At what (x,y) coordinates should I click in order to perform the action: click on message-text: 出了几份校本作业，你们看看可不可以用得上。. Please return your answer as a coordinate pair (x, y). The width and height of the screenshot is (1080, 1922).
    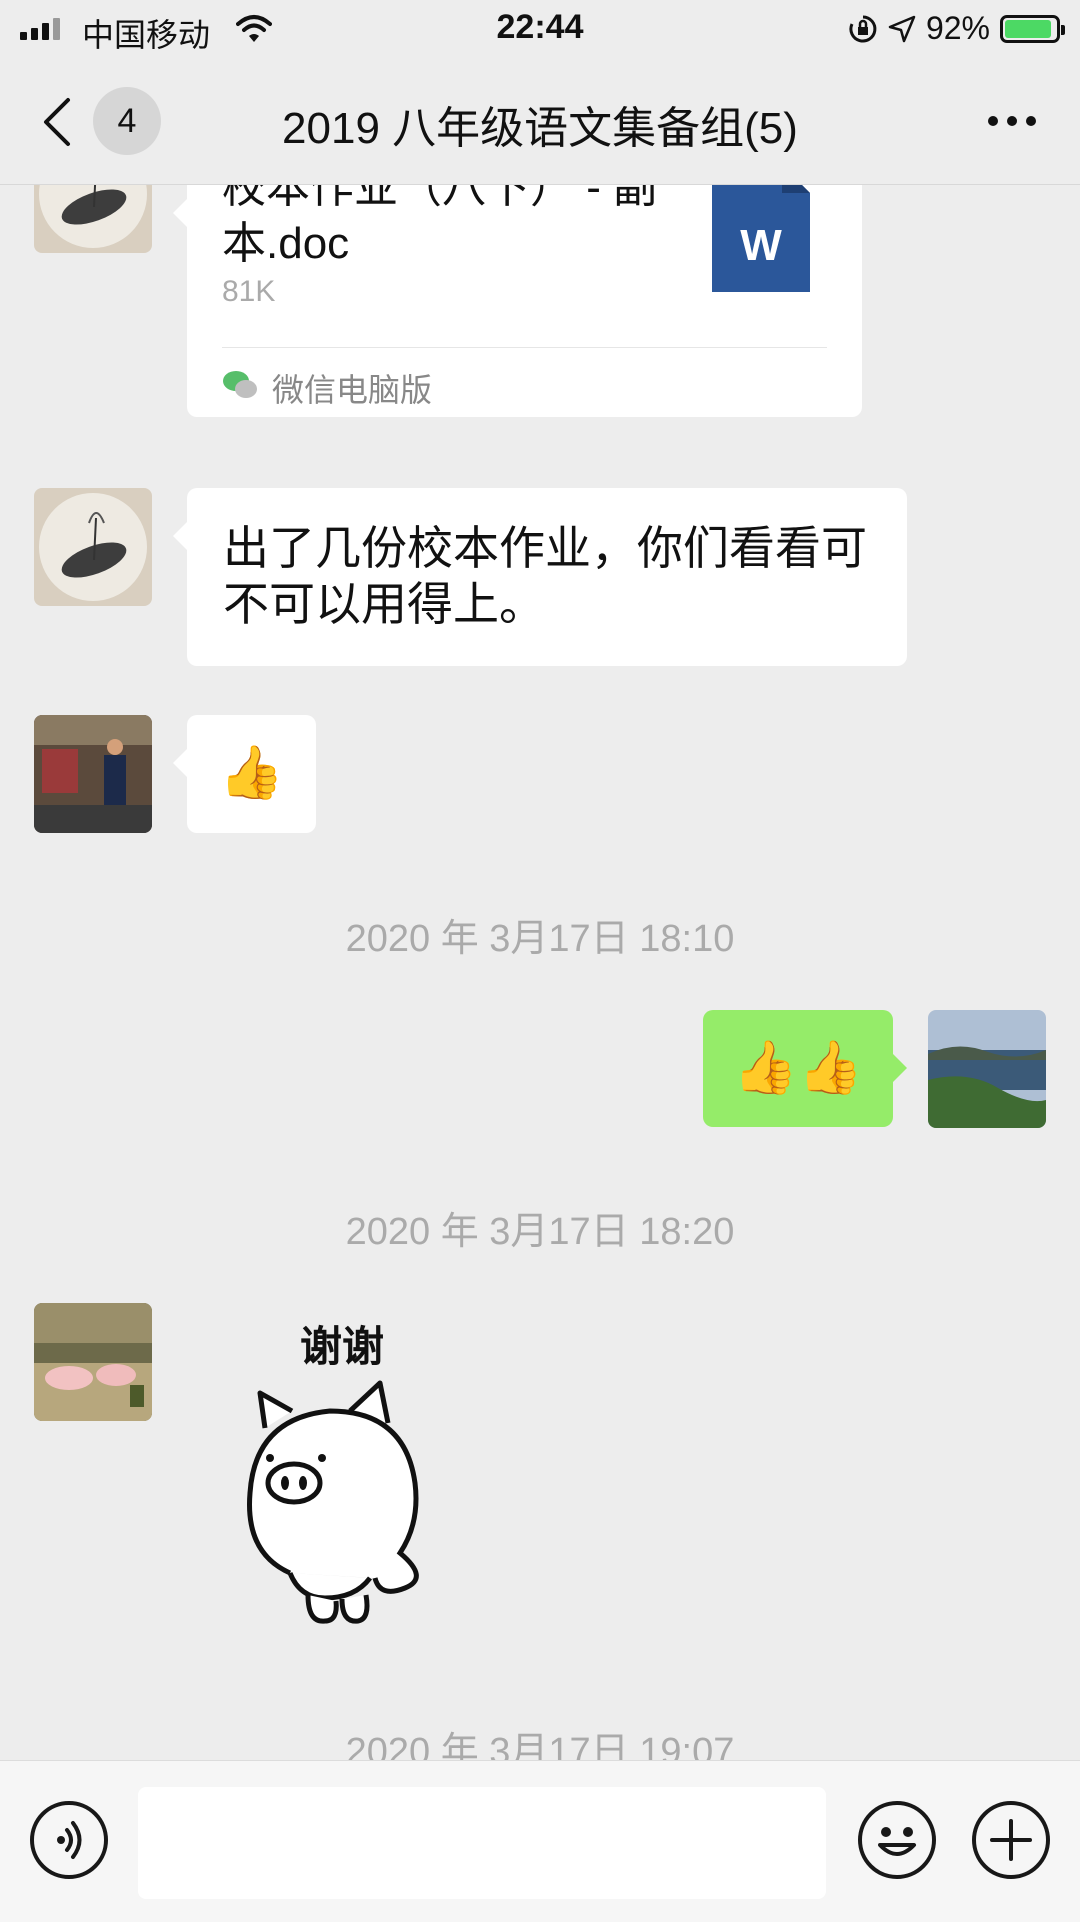
    Looking at the image, I should click on (545, 576).